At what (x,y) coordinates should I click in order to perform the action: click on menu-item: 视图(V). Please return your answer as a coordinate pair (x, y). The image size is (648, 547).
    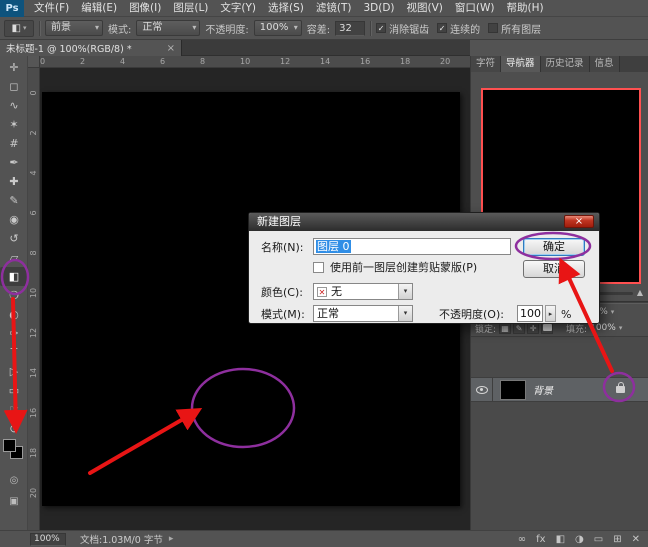
    Looking at the image, I should click on (425, 8).